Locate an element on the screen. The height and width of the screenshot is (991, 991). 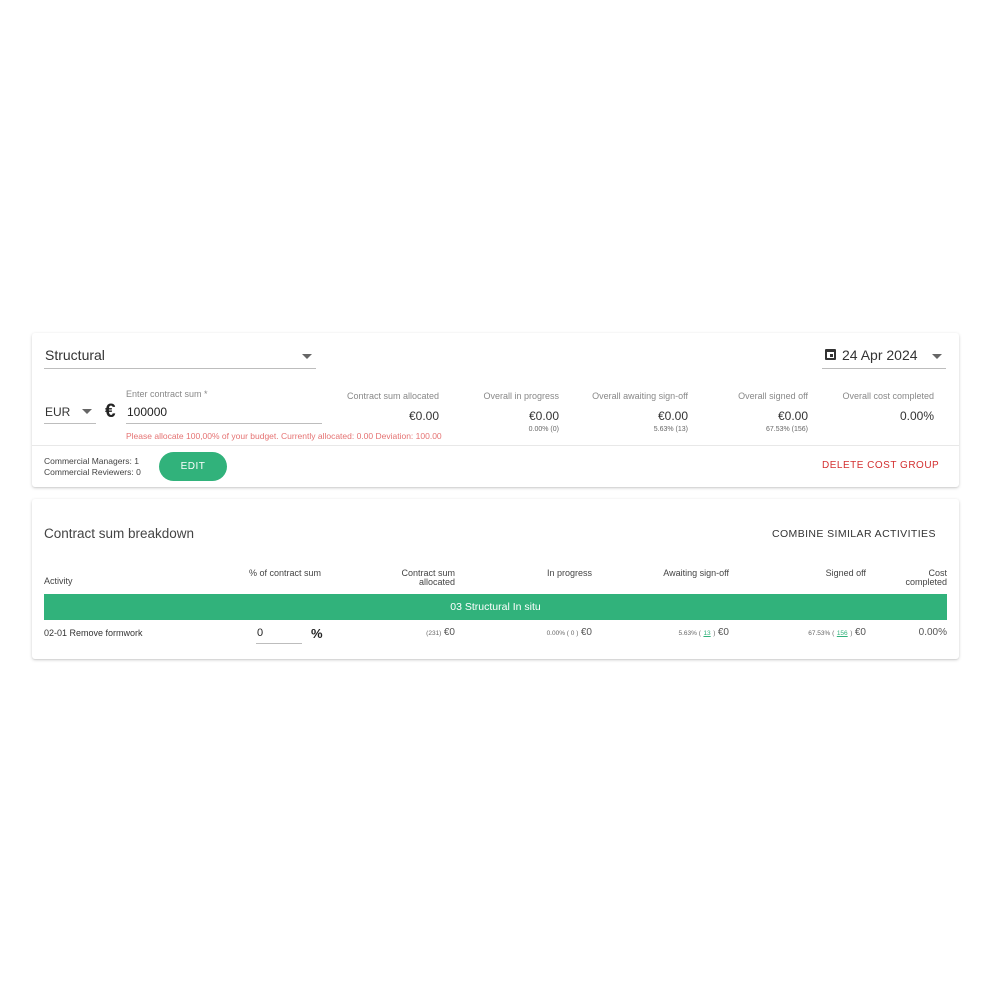
allocated-count: (231) is located at coordinates (434, 633).